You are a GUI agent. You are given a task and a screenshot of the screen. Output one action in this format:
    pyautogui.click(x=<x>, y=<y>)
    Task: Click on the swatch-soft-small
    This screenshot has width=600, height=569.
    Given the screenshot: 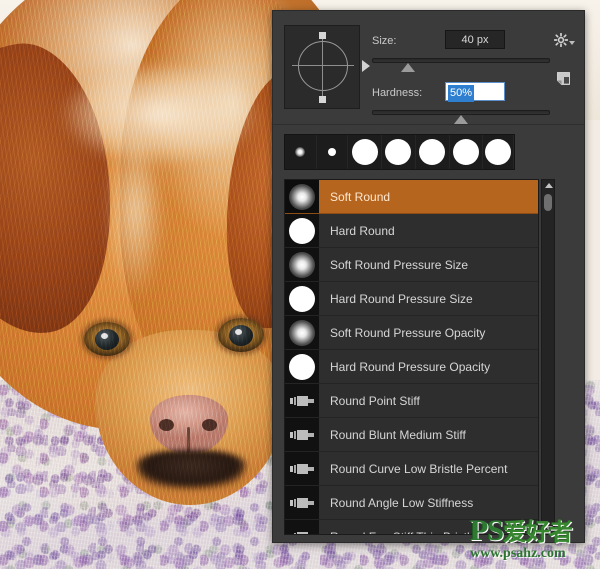 What is the action you would take?
    pyautogui.click(x=301, y=152)
    